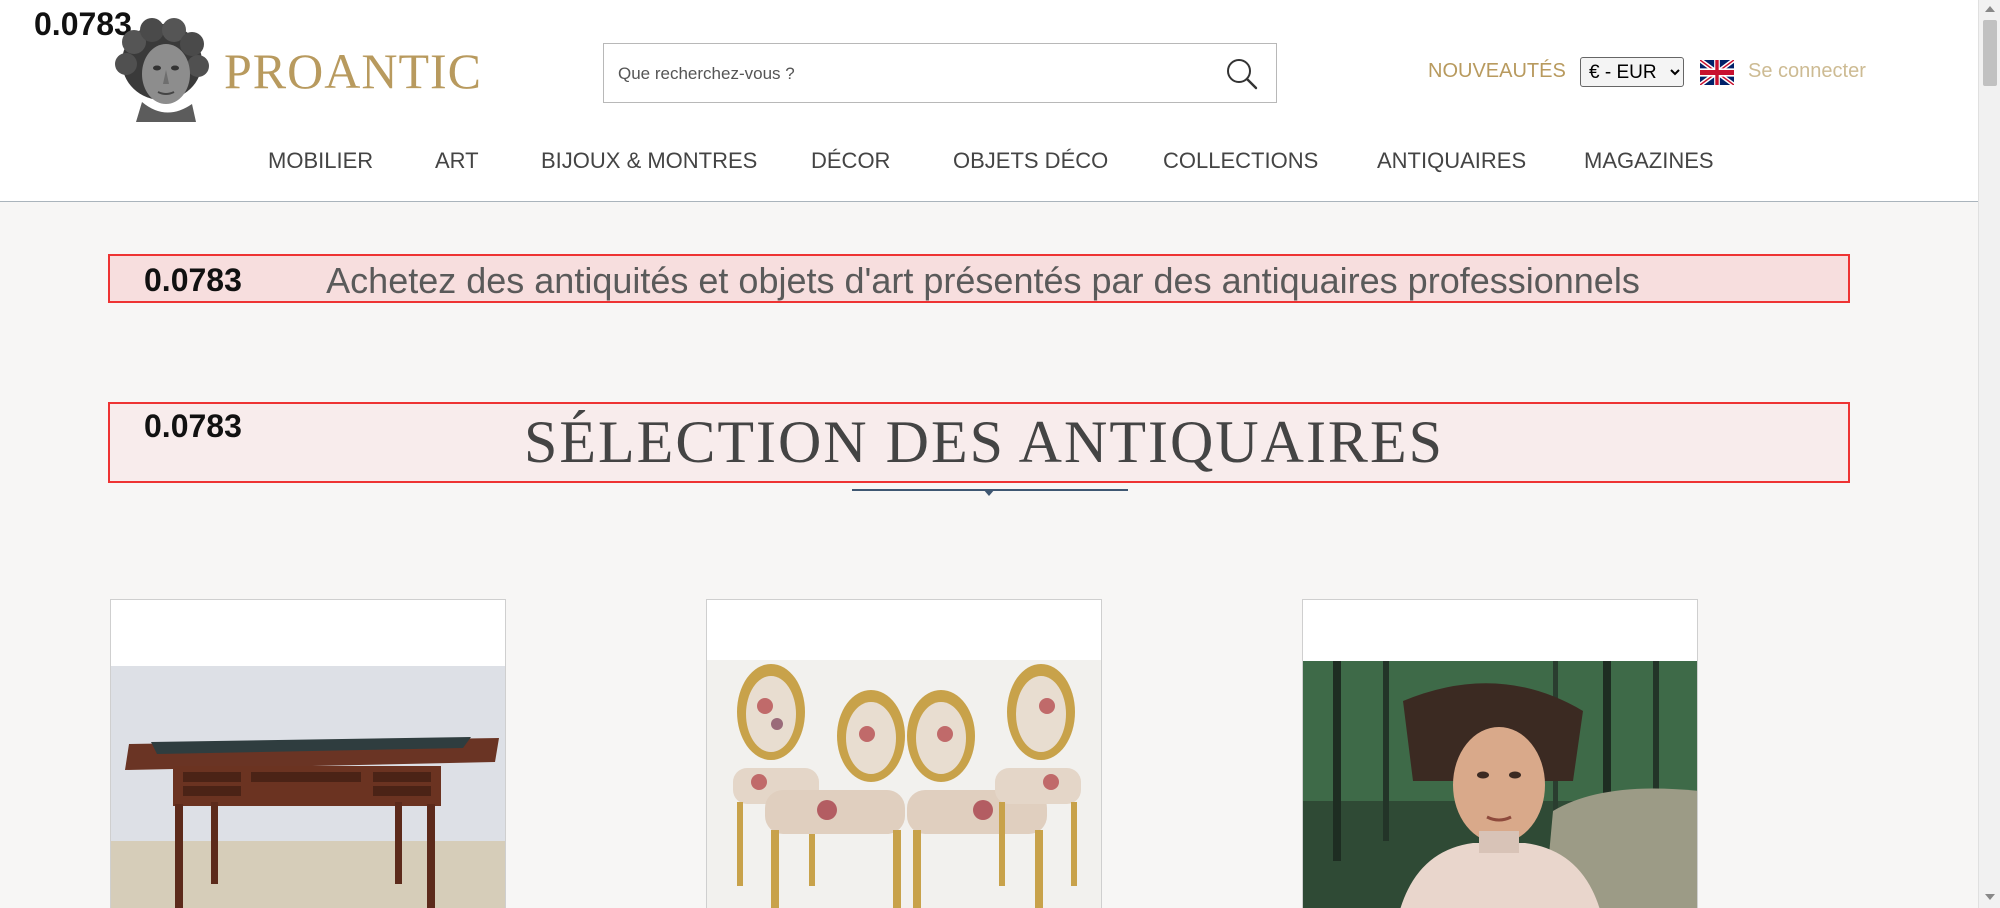 The image size is (2000, 908). I want to click on nav-item-art: ART, so click(457, 161).